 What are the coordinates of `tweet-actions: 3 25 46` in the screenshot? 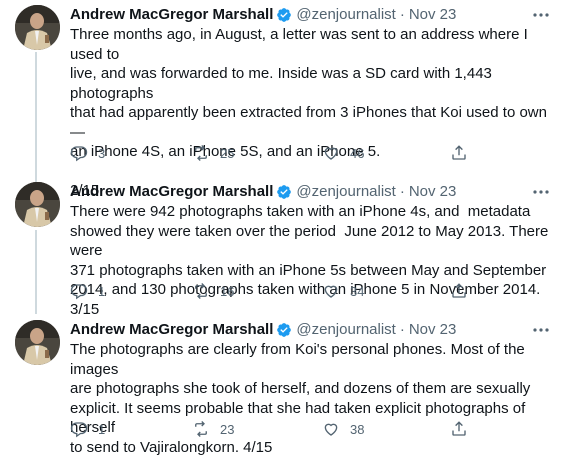 It's located at (270, 153).